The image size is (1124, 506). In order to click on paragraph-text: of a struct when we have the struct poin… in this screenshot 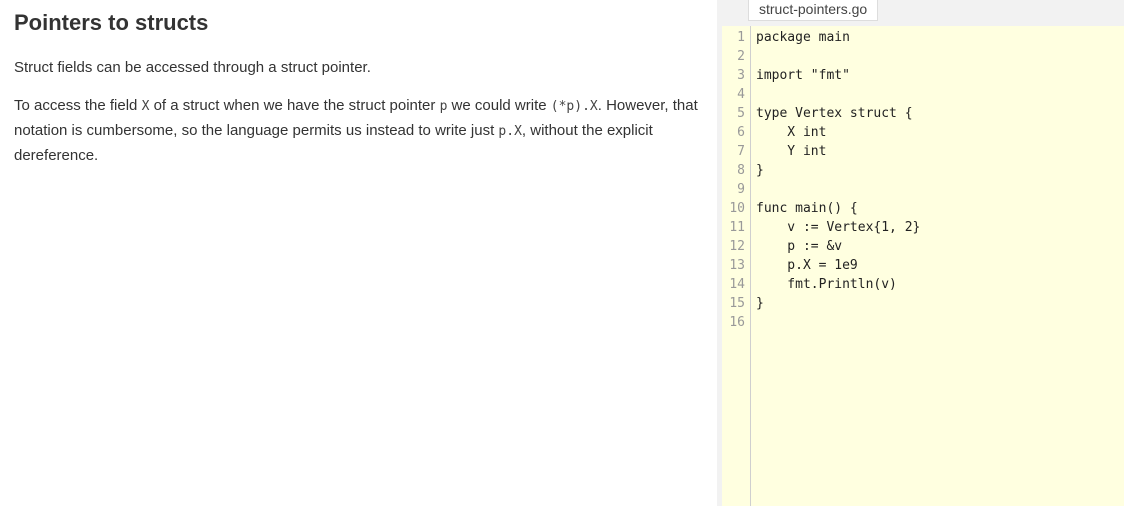, I will do `click(294, 105)`.